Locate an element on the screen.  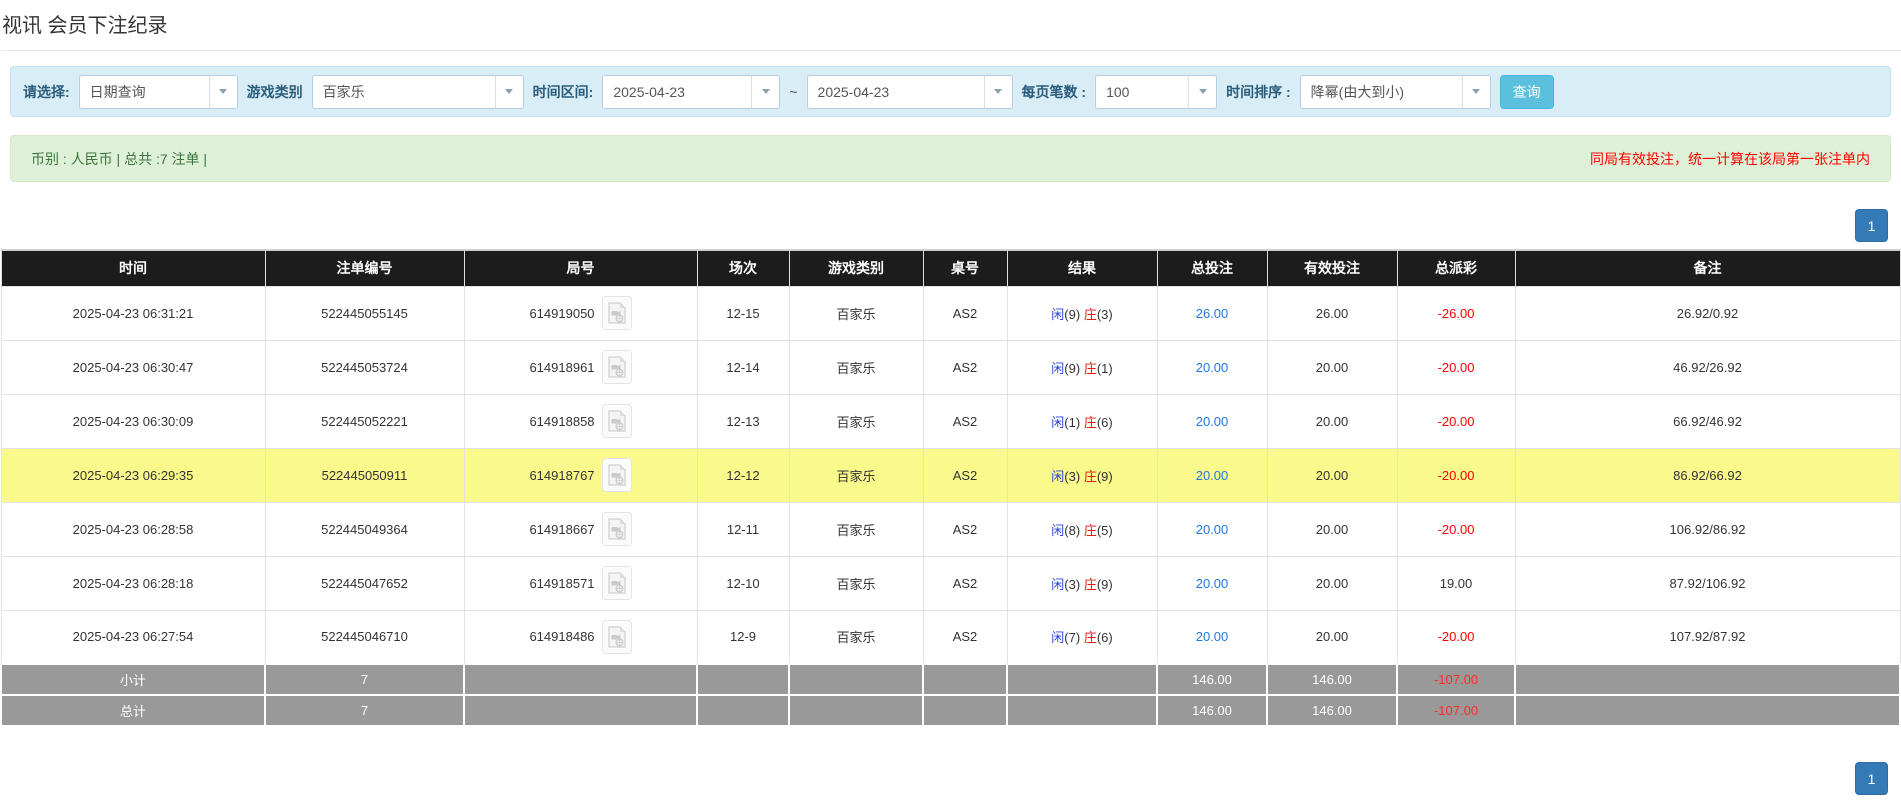
round-no-value: 614918858 is located at coordinates (562, 421).